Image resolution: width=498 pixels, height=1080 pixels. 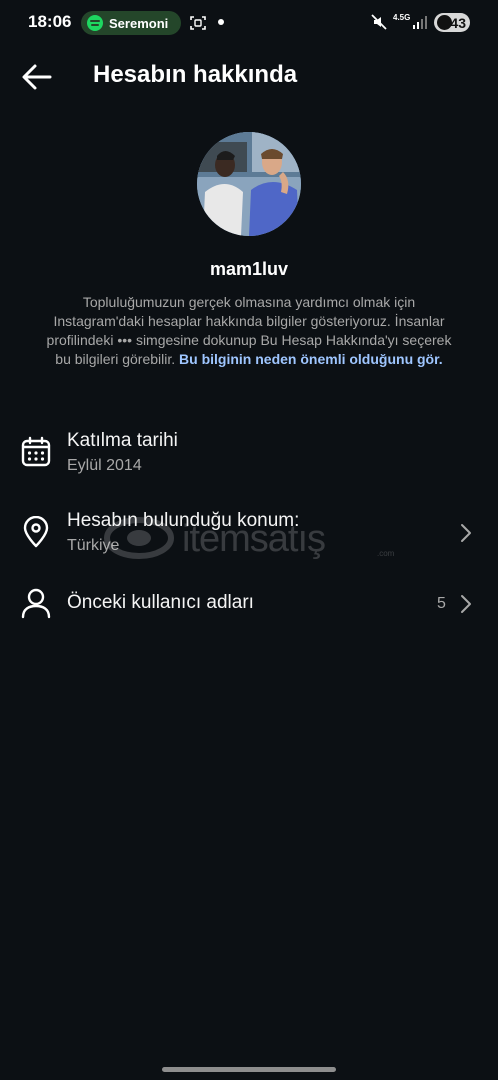 I want to click on calendar-icon, so click(x=36, y=451).